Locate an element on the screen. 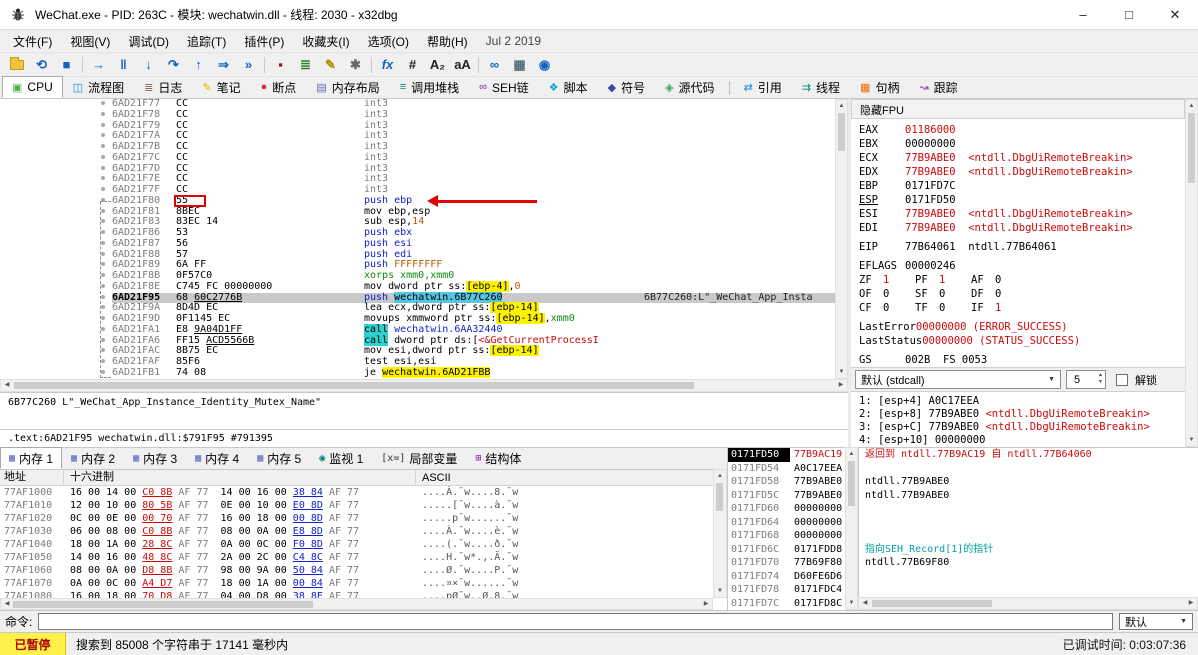 The image size is (1198, 655). bottom-tab-mem5: ▦ 内存 5 is located at coordinates (279, 458).